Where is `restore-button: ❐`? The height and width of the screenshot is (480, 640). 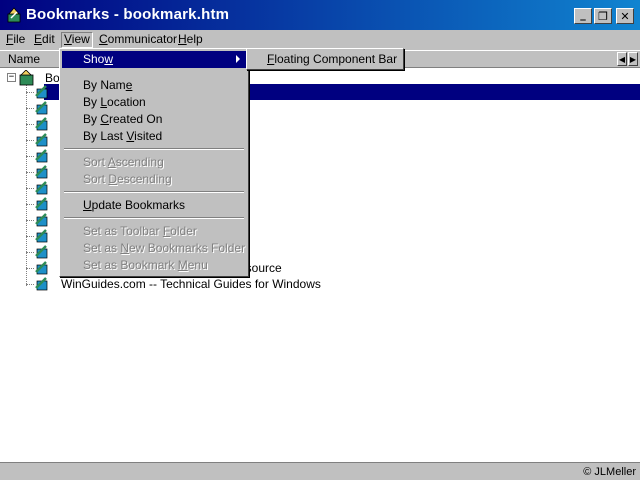
restore-button: ❐ is located at coordinates (603, 16).